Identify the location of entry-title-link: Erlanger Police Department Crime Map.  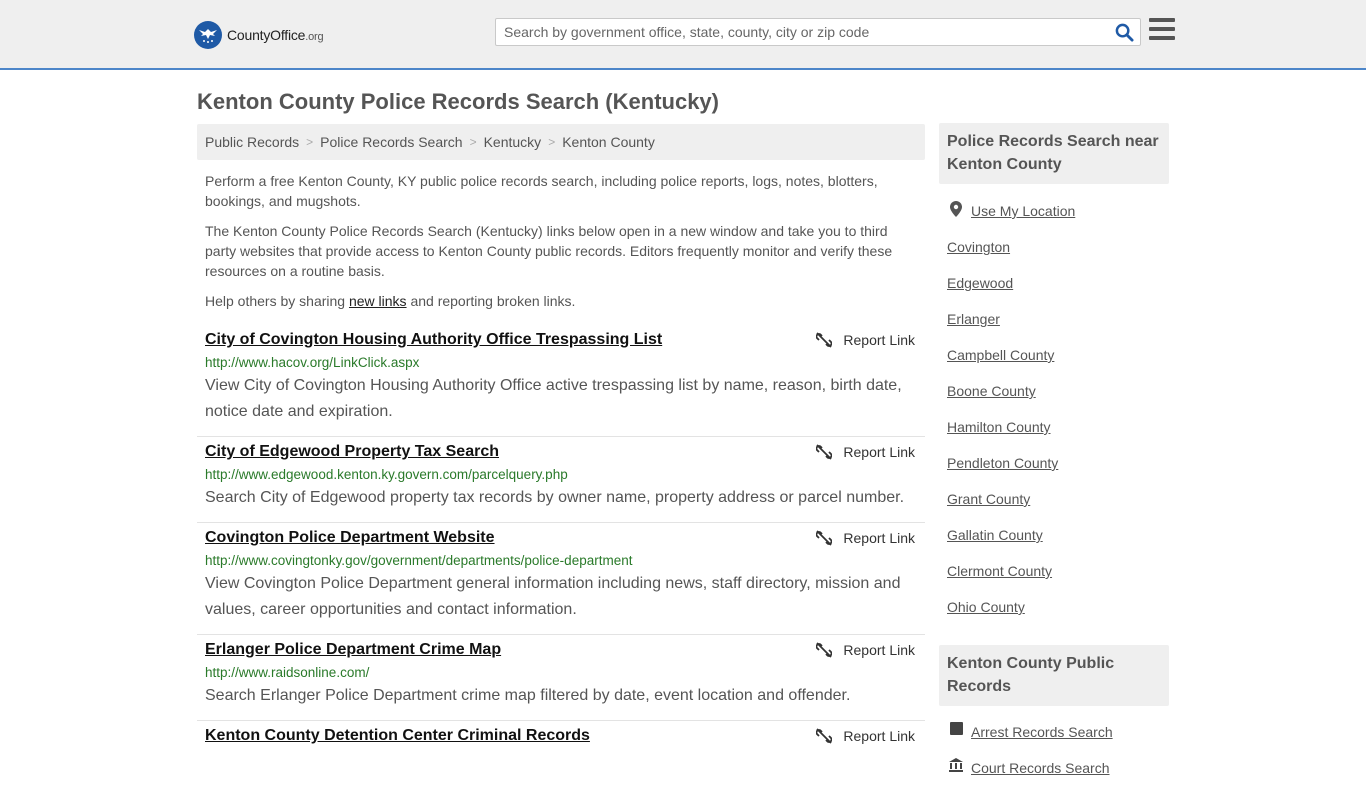
(353, 650).